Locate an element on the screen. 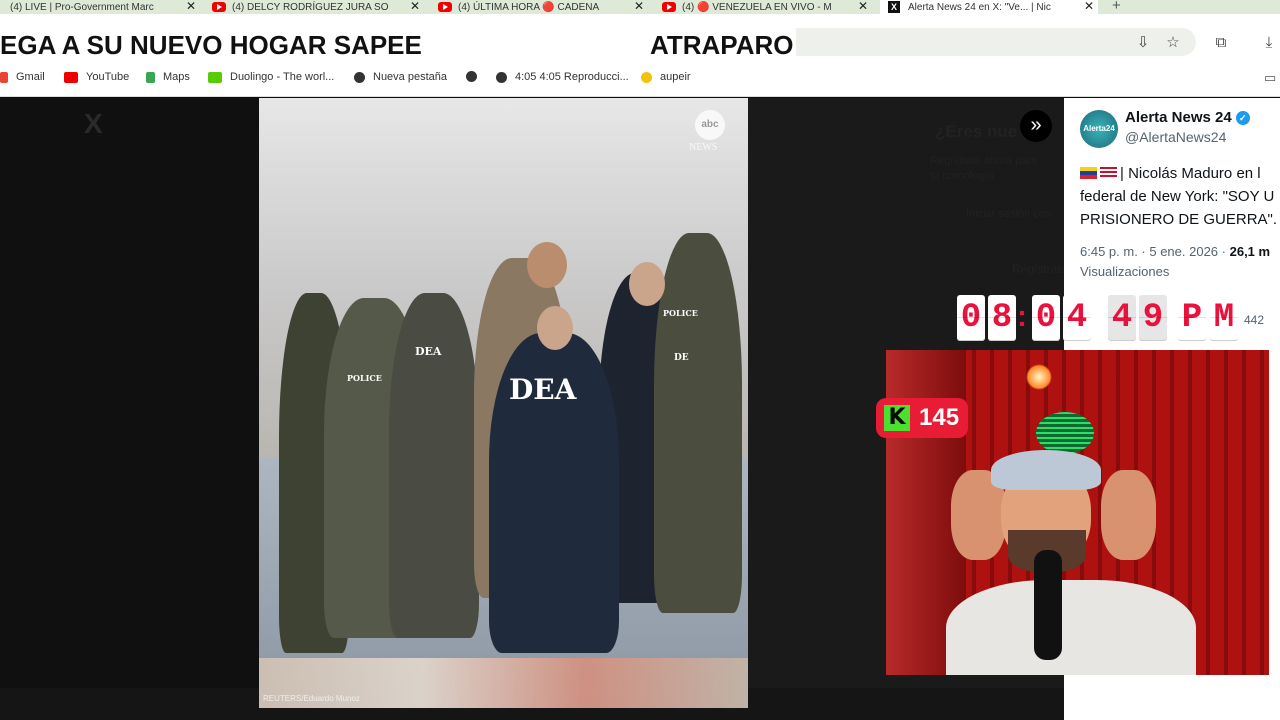 This screenshot has height=720, width=1280. tab-delcy-rodriguez: (4) DELCY RODRÍGUEZ JURA SO ✕ is located at coordinates (318, 7).